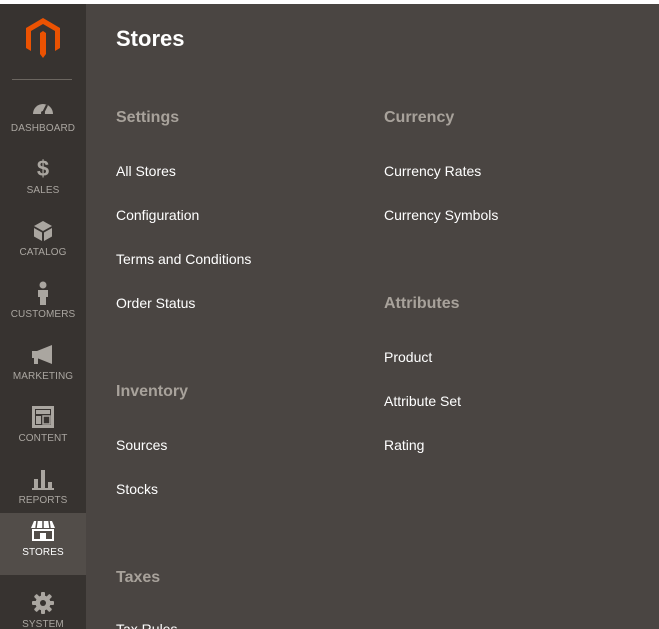  Describe the element at coordinates (43, 120) in the screenshot. I see `nav-item-dashboard: DASHBOARD` at that location.